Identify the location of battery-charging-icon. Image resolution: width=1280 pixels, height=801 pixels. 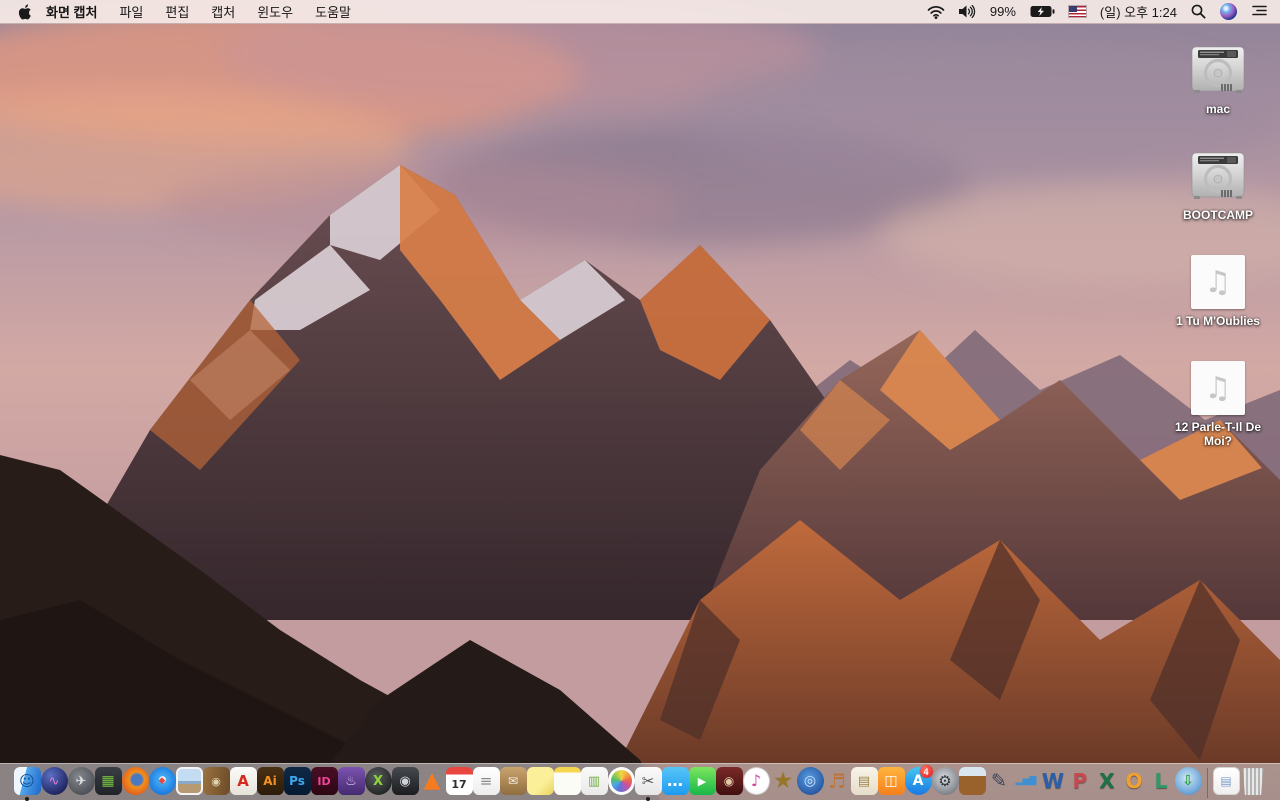
(1042, 11).